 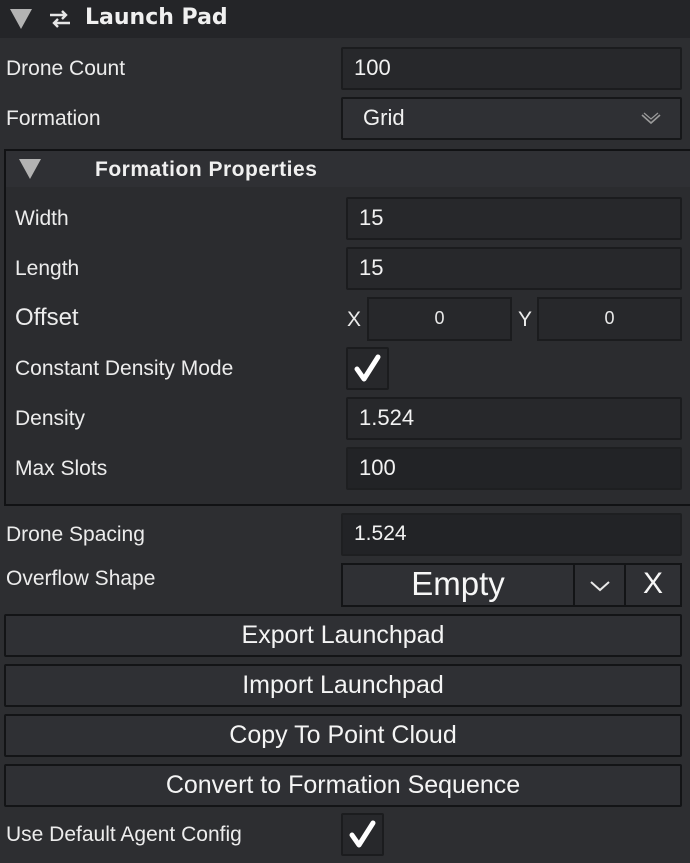 What do you see at coordinates (81, 578) in the screenshot?
I see `overflow-shape-label: Overflow Shape` at bounding box center [81, 578].